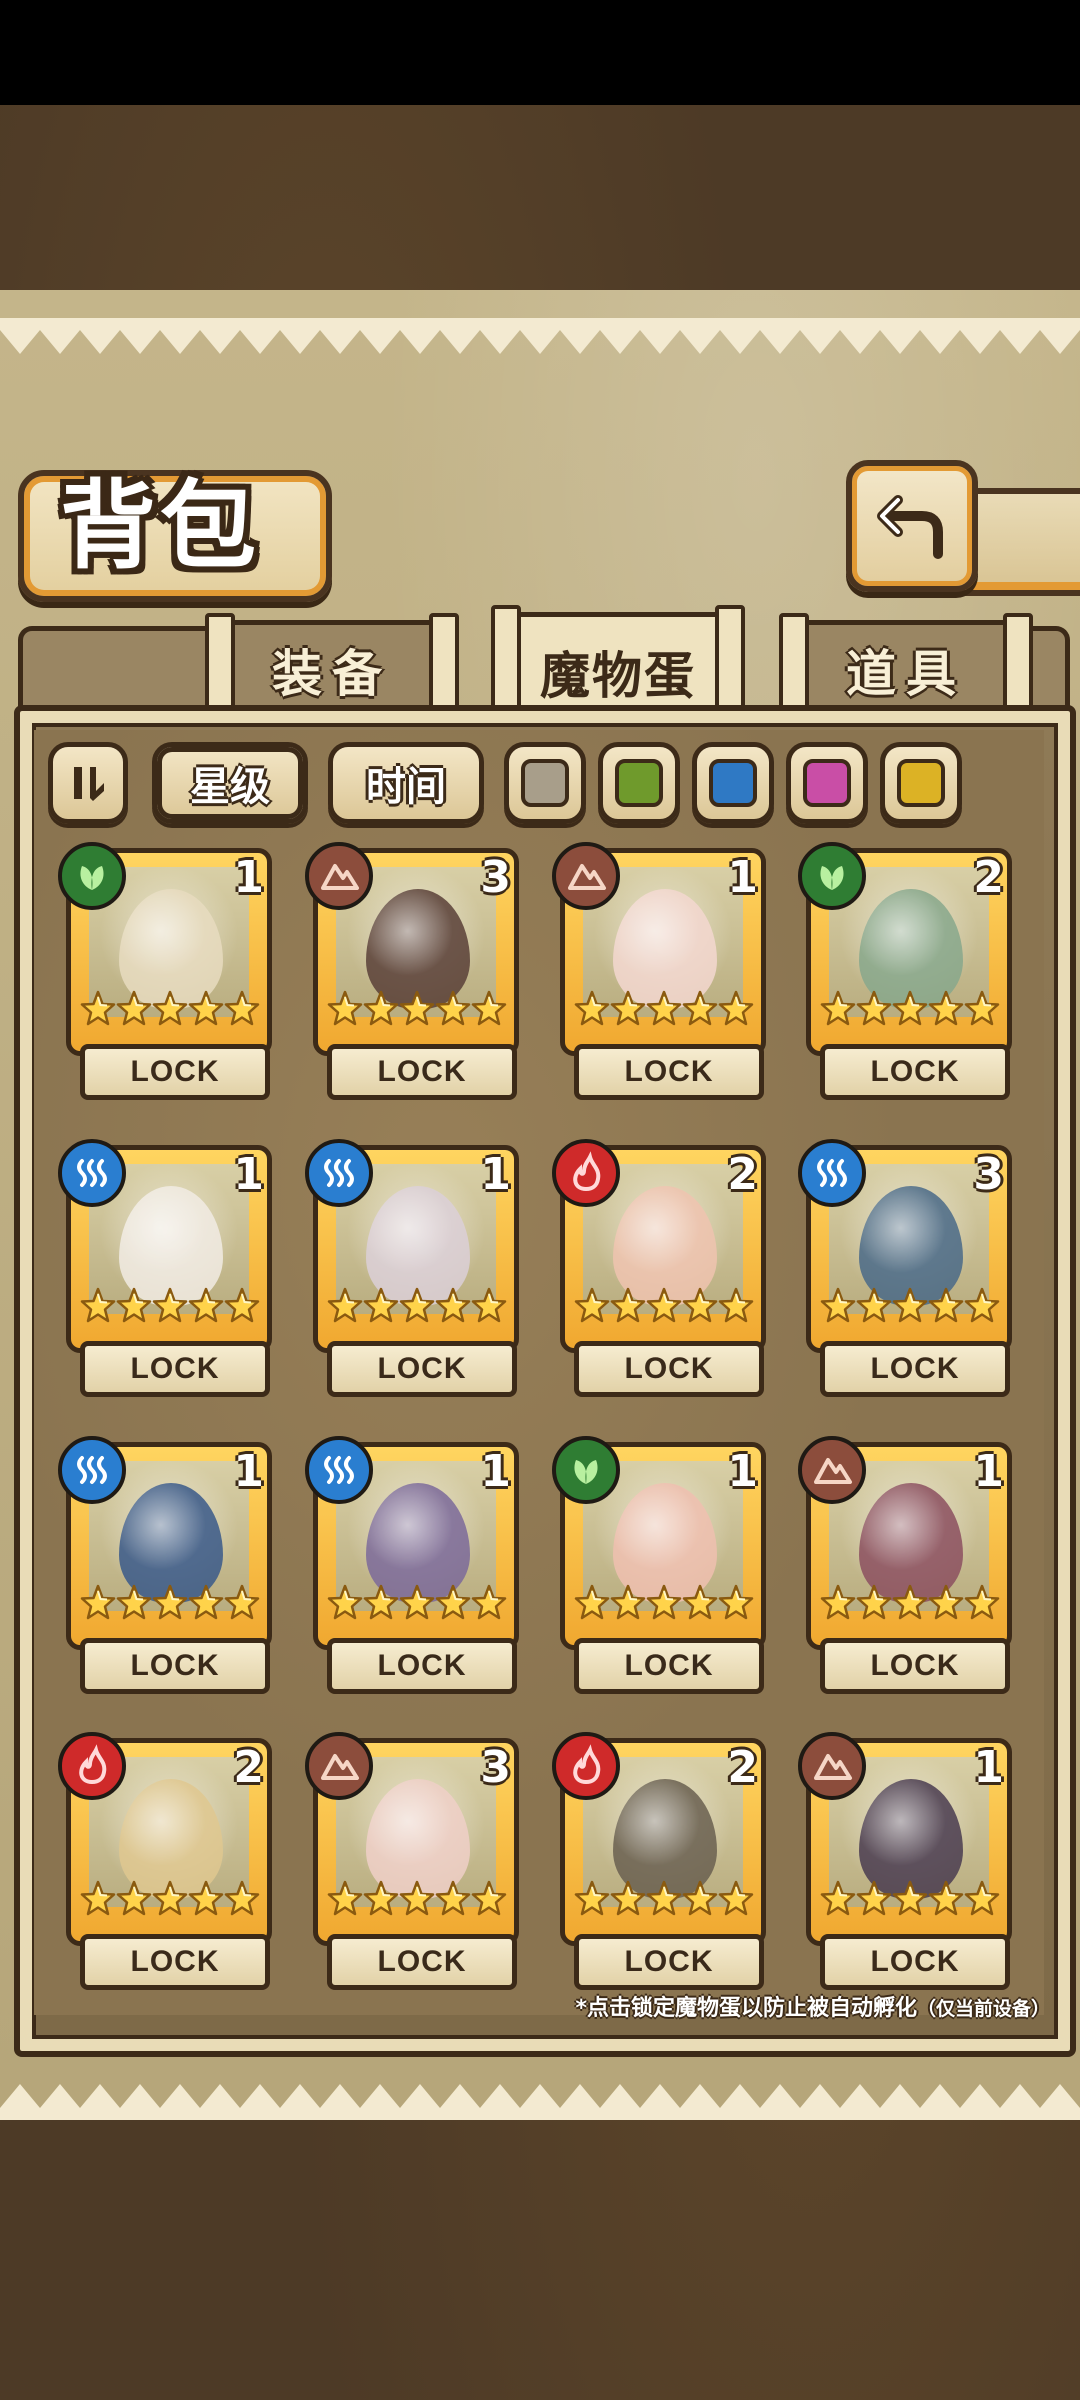 Image resolution: width=1080 pixels, height=2400 pixels. What do you see at coordinates (983, 2009) in the screenshot?
I see `lock-hint-note: （仅当前设备）` at bounding box center [983, 2009].